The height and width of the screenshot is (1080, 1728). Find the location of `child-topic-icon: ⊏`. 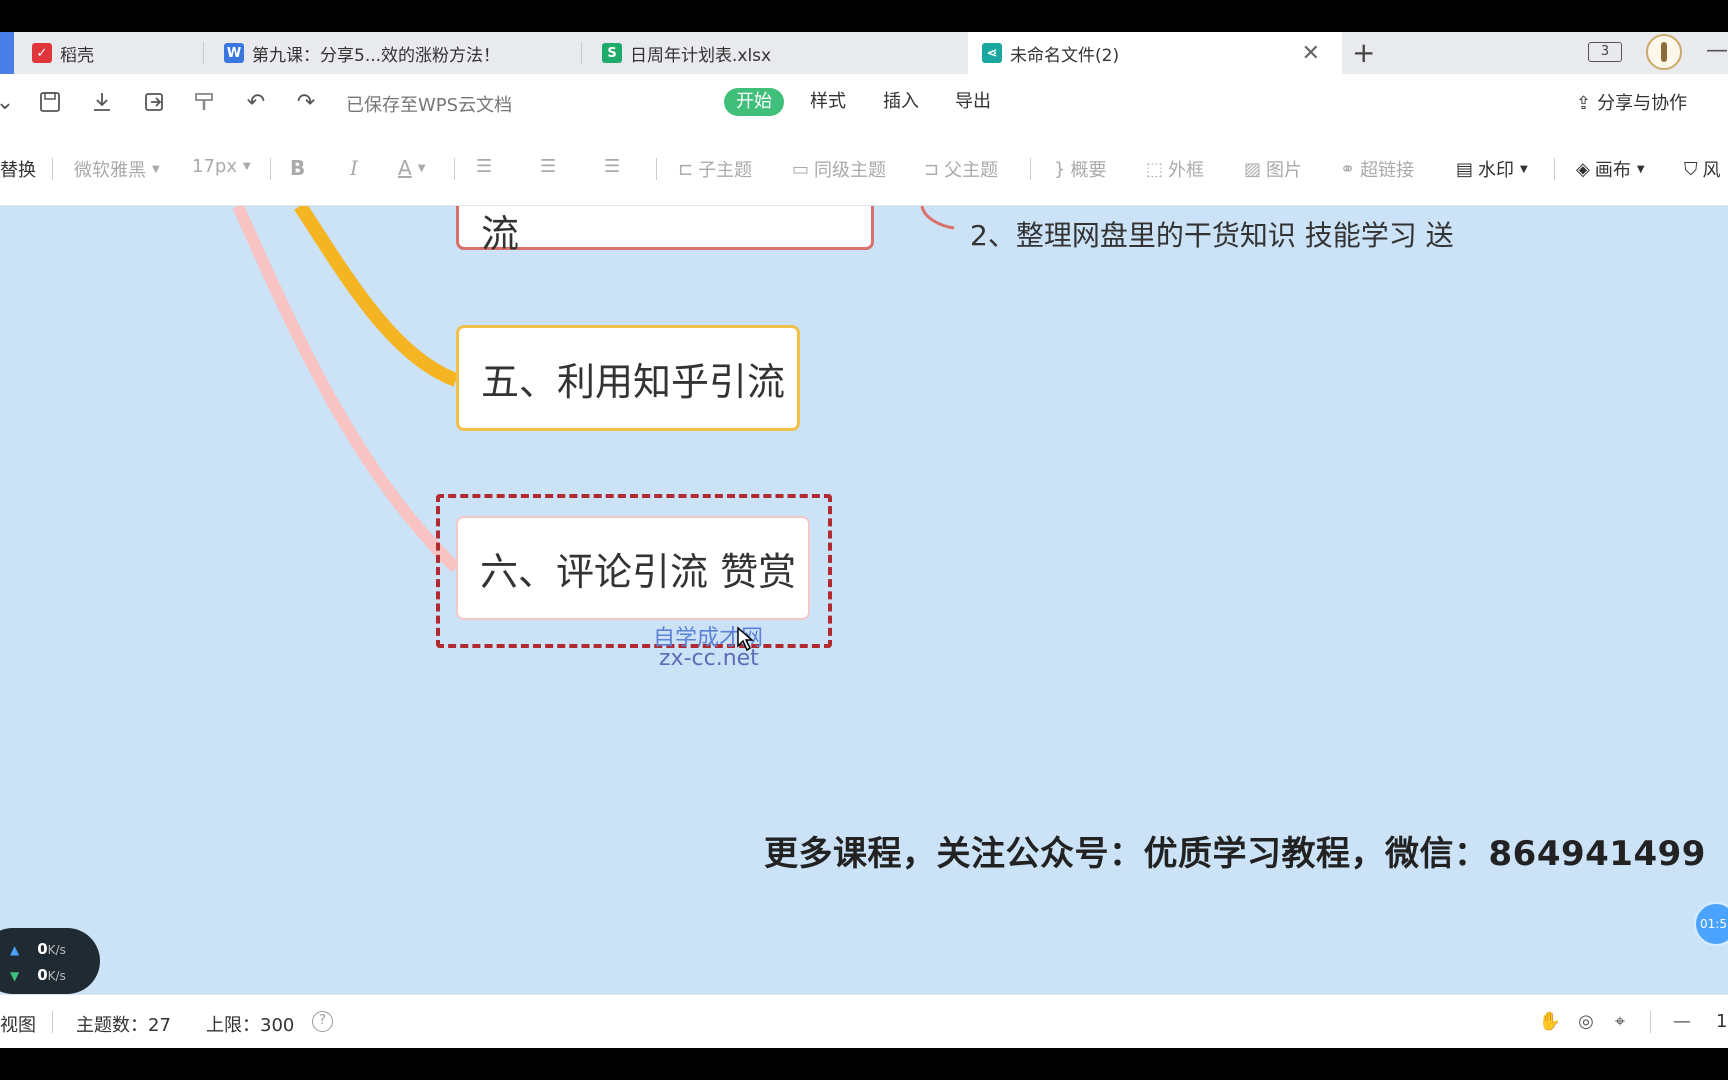

child-topic-icon: ⊏ is located at coordinates (686, 169).